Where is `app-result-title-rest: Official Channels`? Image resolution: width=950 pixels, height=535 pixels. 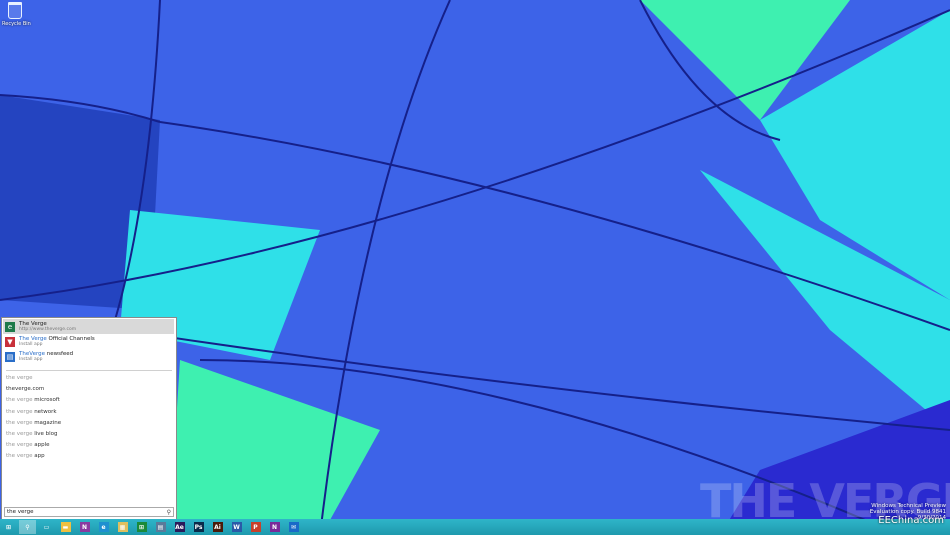 app-result-title-rest: Official Channels is located at coordinates (70, 338).